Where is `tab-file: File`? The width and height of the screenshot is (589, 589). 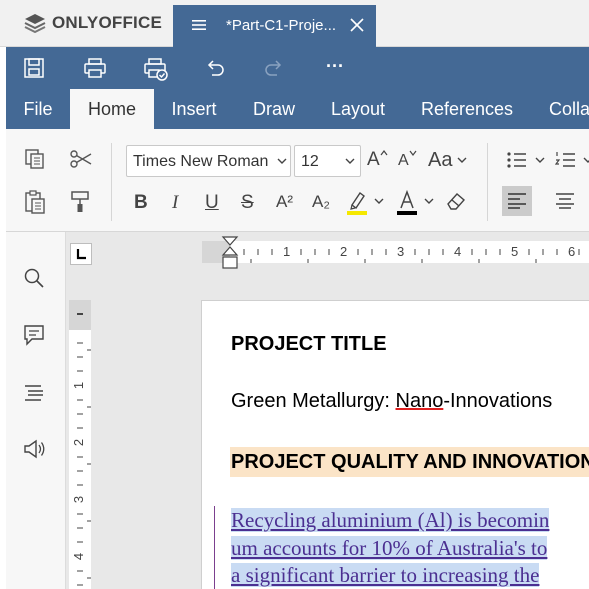
tab-file: File is located at coordinates (38, 109).